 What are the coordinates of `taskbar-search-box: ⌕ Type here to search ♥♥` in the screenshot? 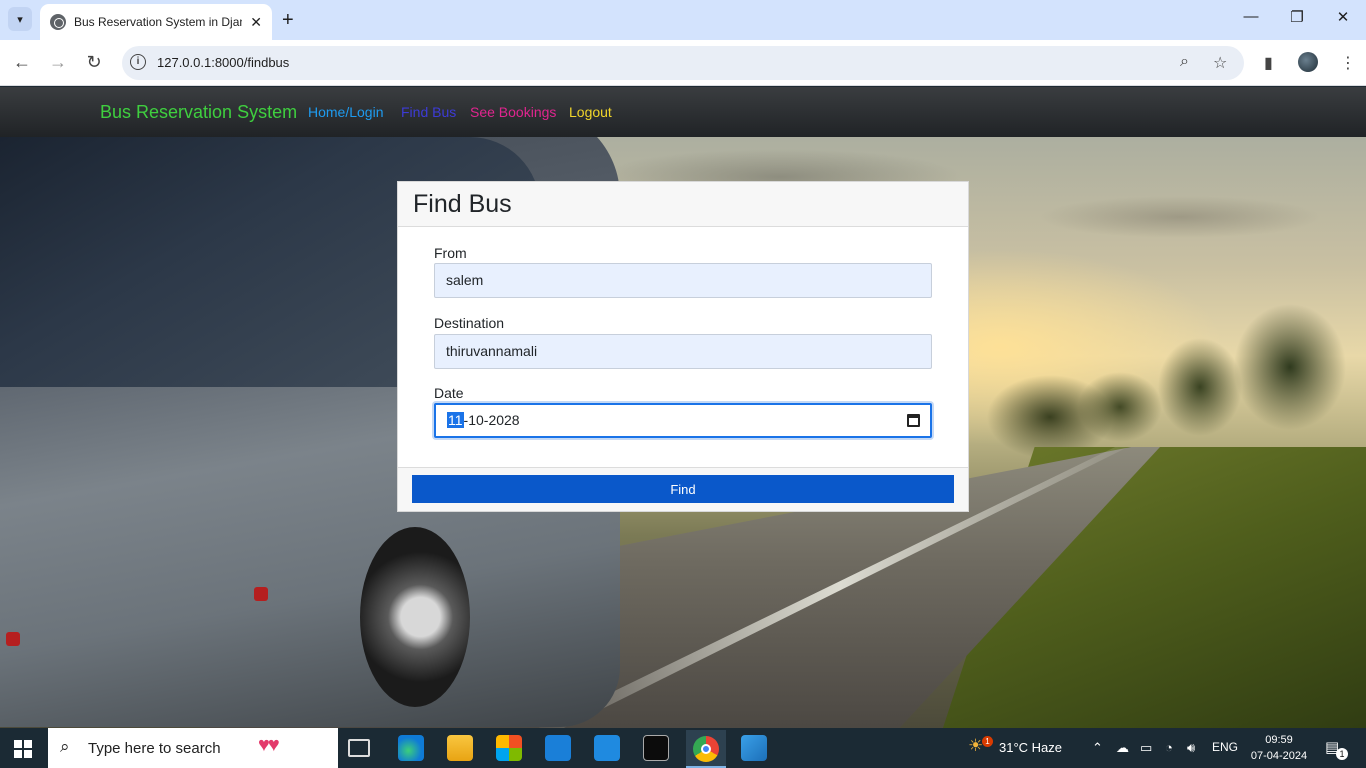 It's located at (193, 748).